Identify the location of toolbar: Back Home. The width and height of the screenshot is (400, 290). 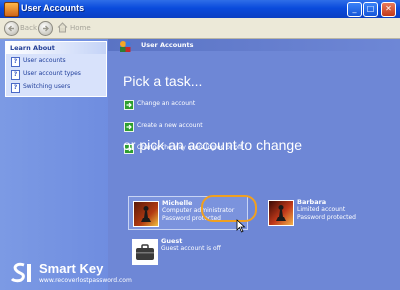
(200, 28).